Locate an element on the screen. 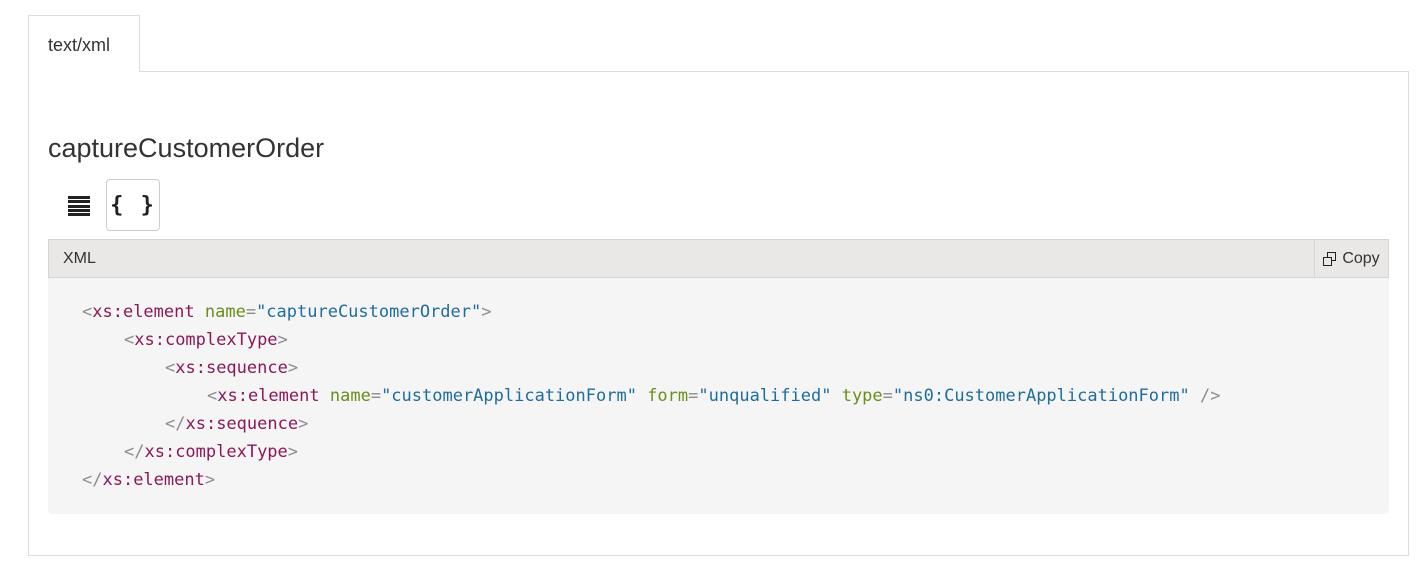  list-icon is located at coordinates (79, 206).